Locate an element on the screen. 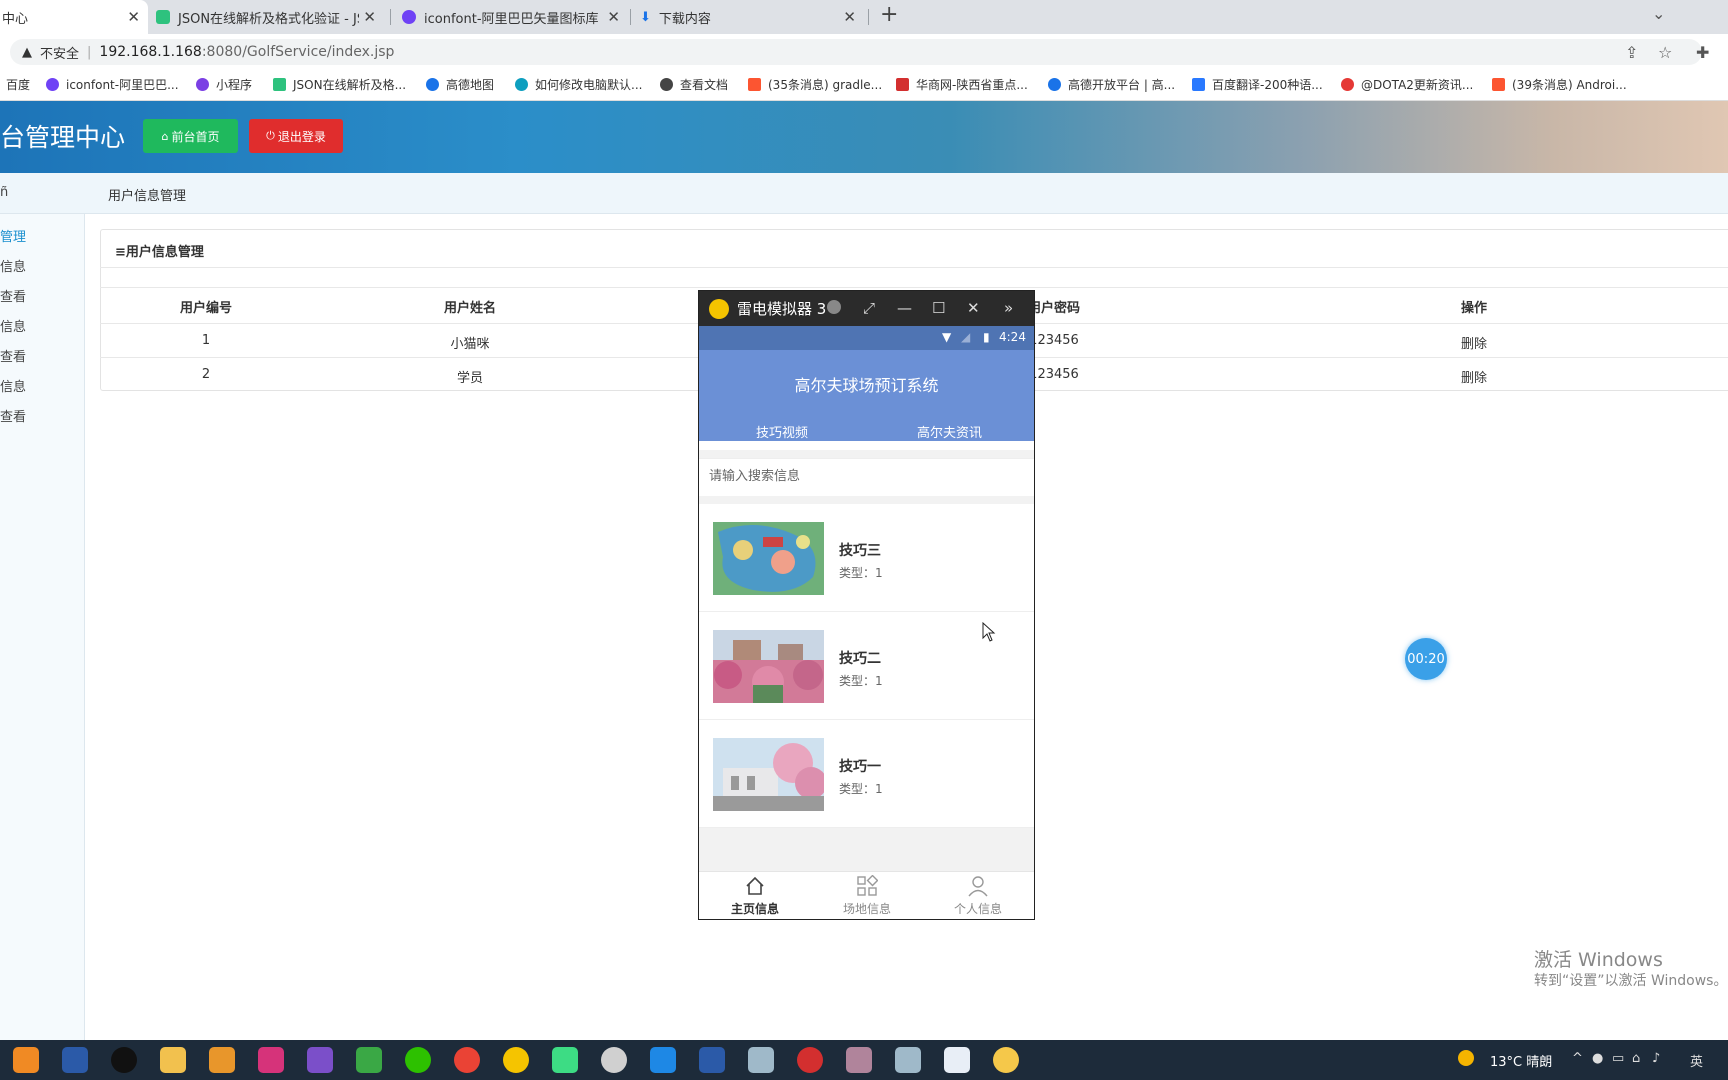 This screenshot has height=1080, width=1728. chat-icon is located at coordinates (614, 1060).